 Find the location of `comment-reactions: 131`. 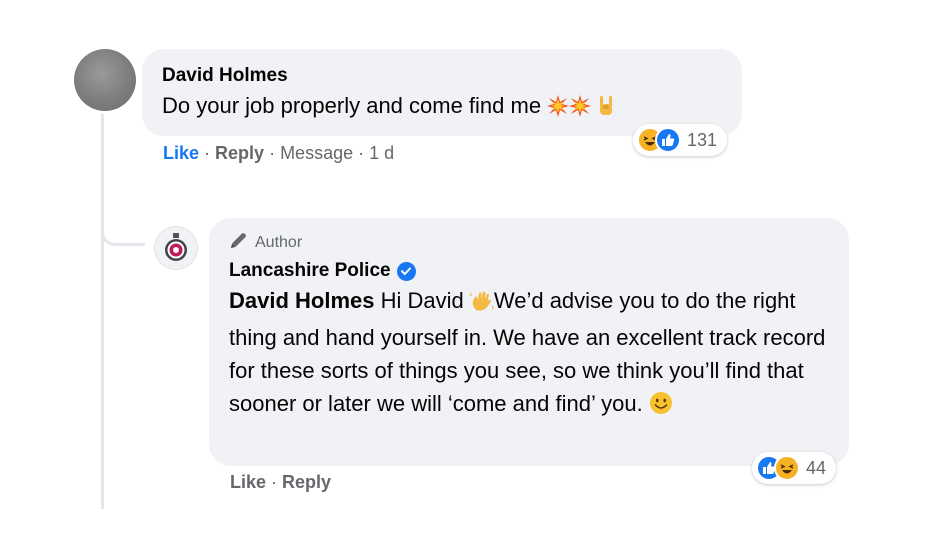

comment-reactions: 131 is located at coordinates (680, 140).